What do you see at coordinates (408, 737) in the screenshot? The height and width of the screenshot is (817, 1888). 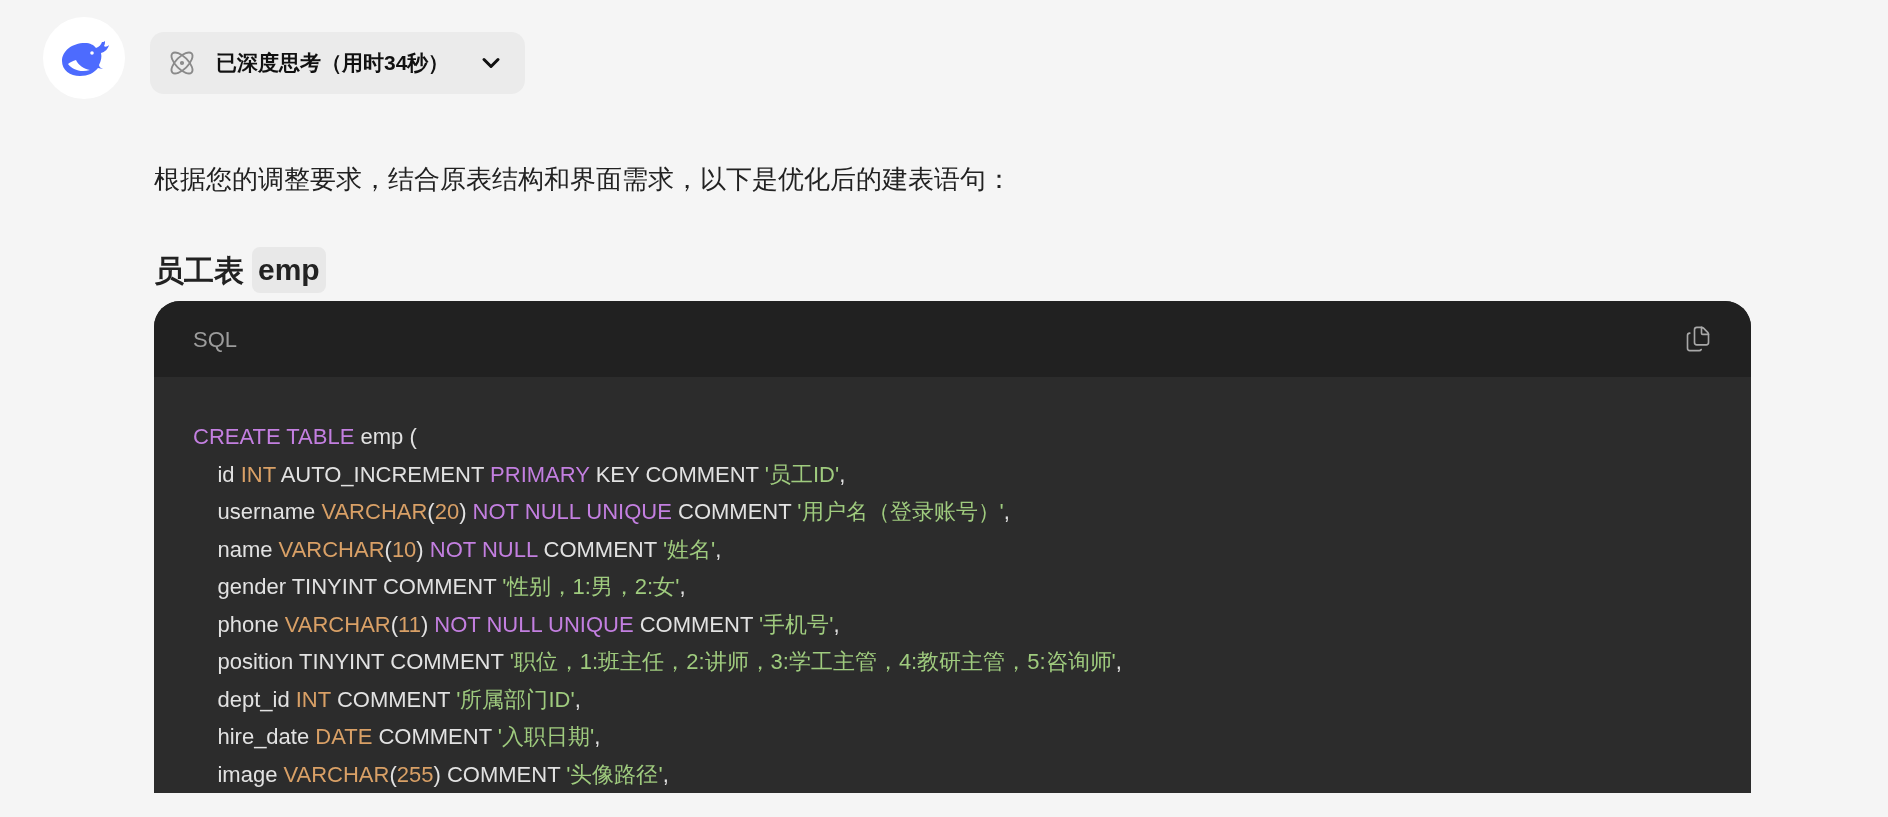 I see `code-line: hire_date DATE COMMENT '入职日期',` at bounding box center [408, 737].